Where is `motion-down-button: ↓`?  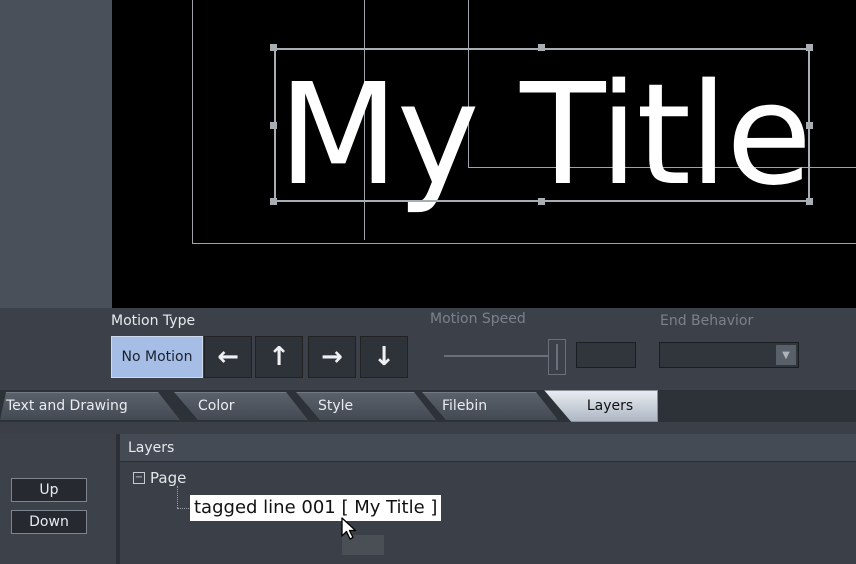 motion-down-button: ↓ is located at coordinates (384, 357).